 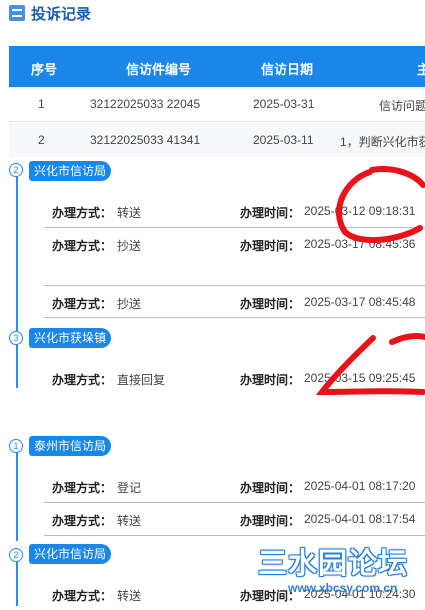 I want to click on watermark-url: www.xbcsy.com.cn, so click(x=343, y=588).